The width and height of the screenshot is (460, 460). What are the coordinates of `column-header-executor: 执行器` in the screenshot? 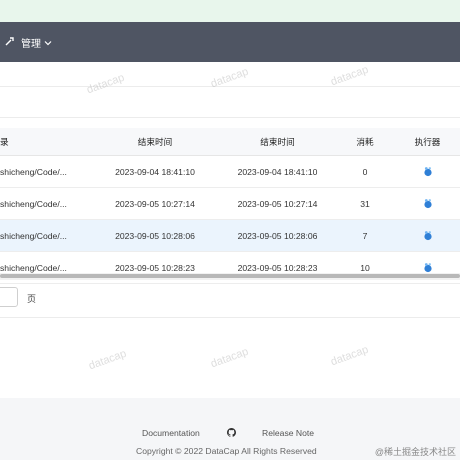 It's located at (427, 142).